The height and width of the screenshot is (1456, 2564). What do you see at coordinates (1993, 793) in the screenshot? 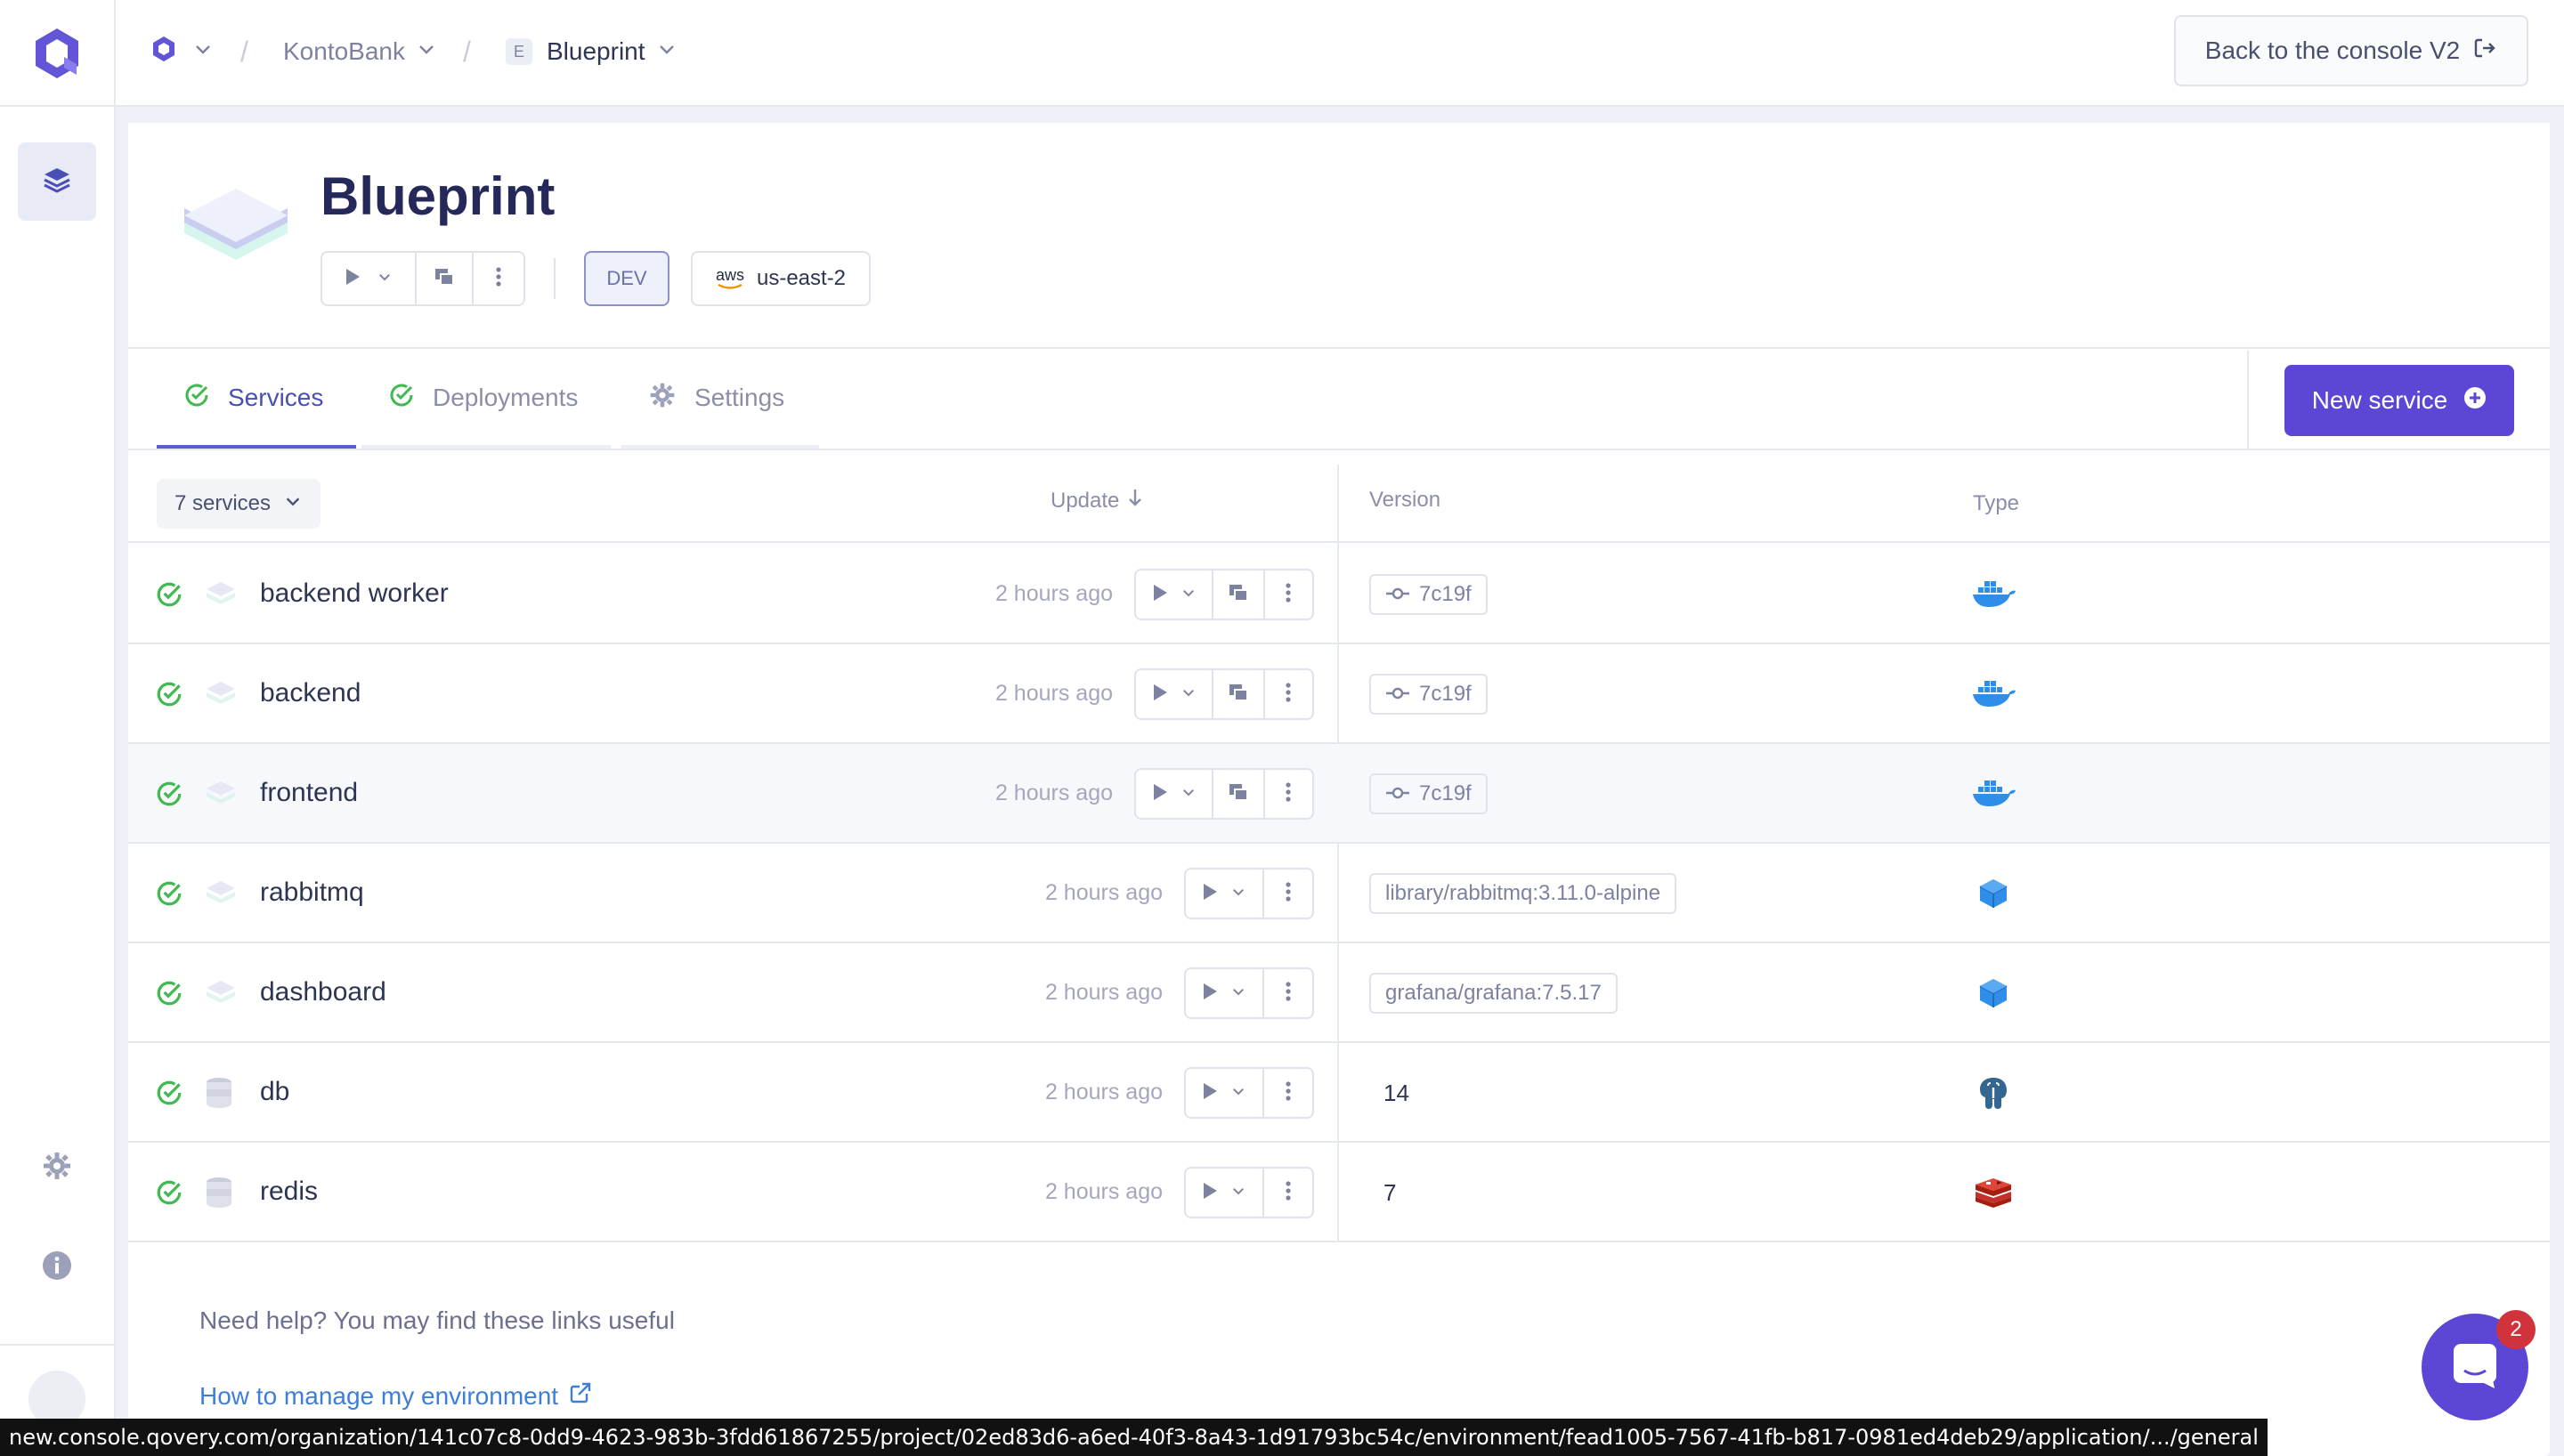
I see `docker-icon` at bounding box center [1993, 793].